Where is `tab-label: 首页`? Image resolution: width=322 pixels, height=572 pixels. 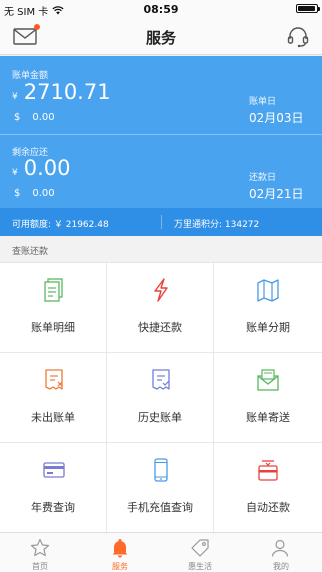
tab-label: 首页 is located at coordinates (40, 566).